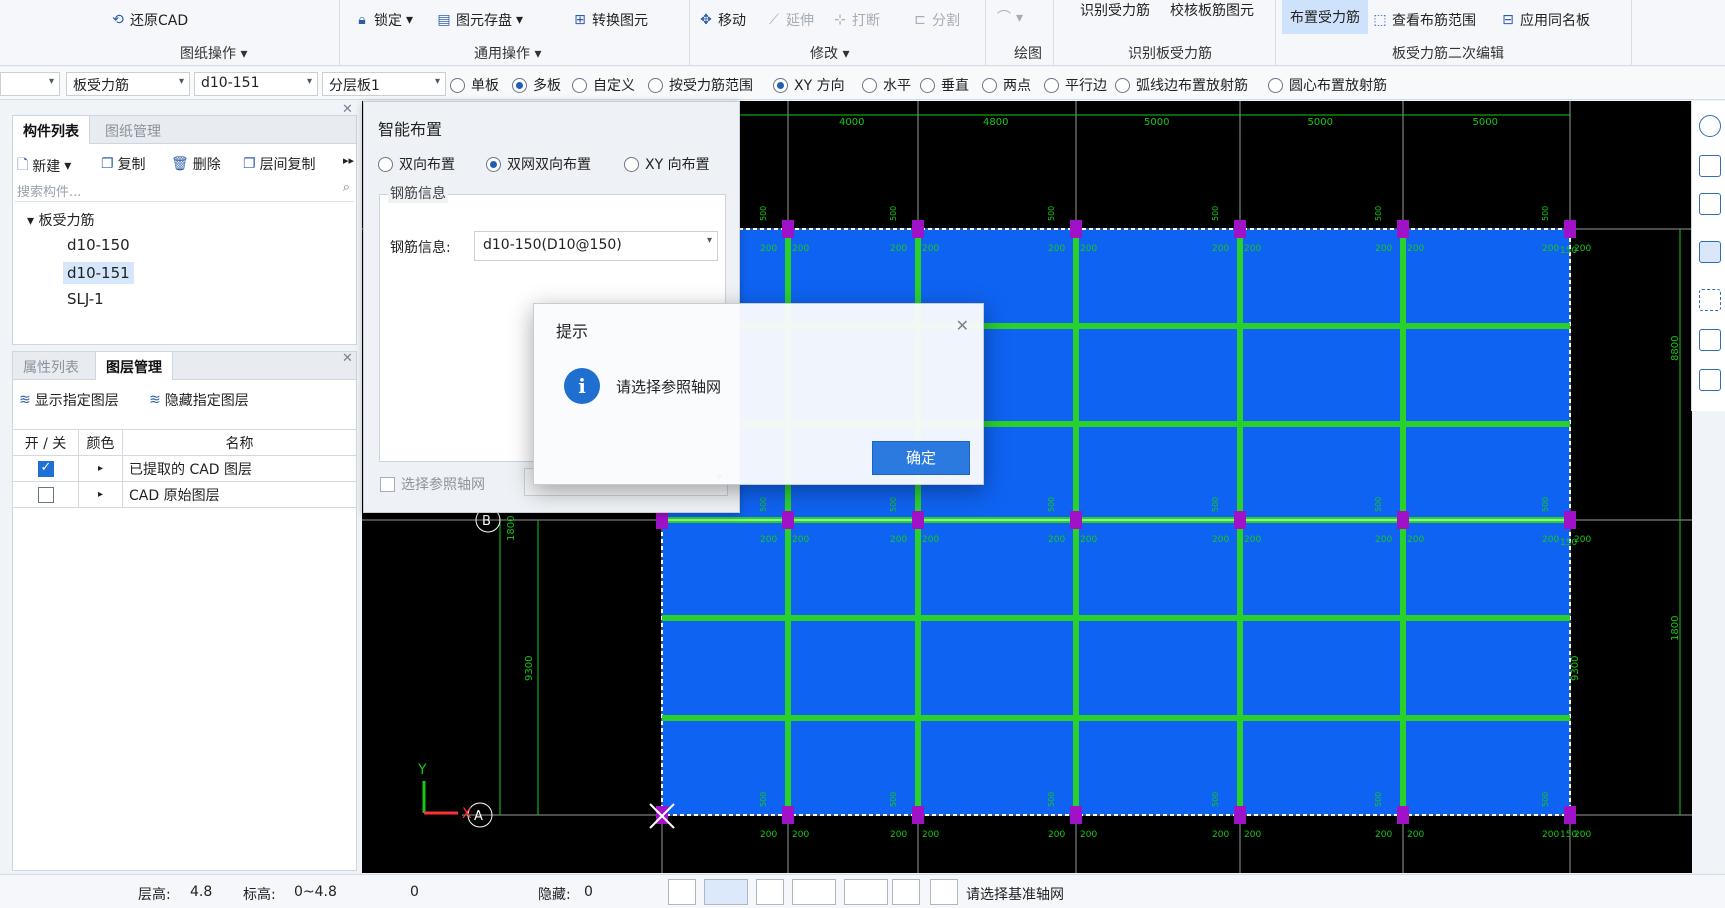 This screenshot has width=1725, height=908. I want to click on break-button: ⊹ 打断, so click(856, 20).